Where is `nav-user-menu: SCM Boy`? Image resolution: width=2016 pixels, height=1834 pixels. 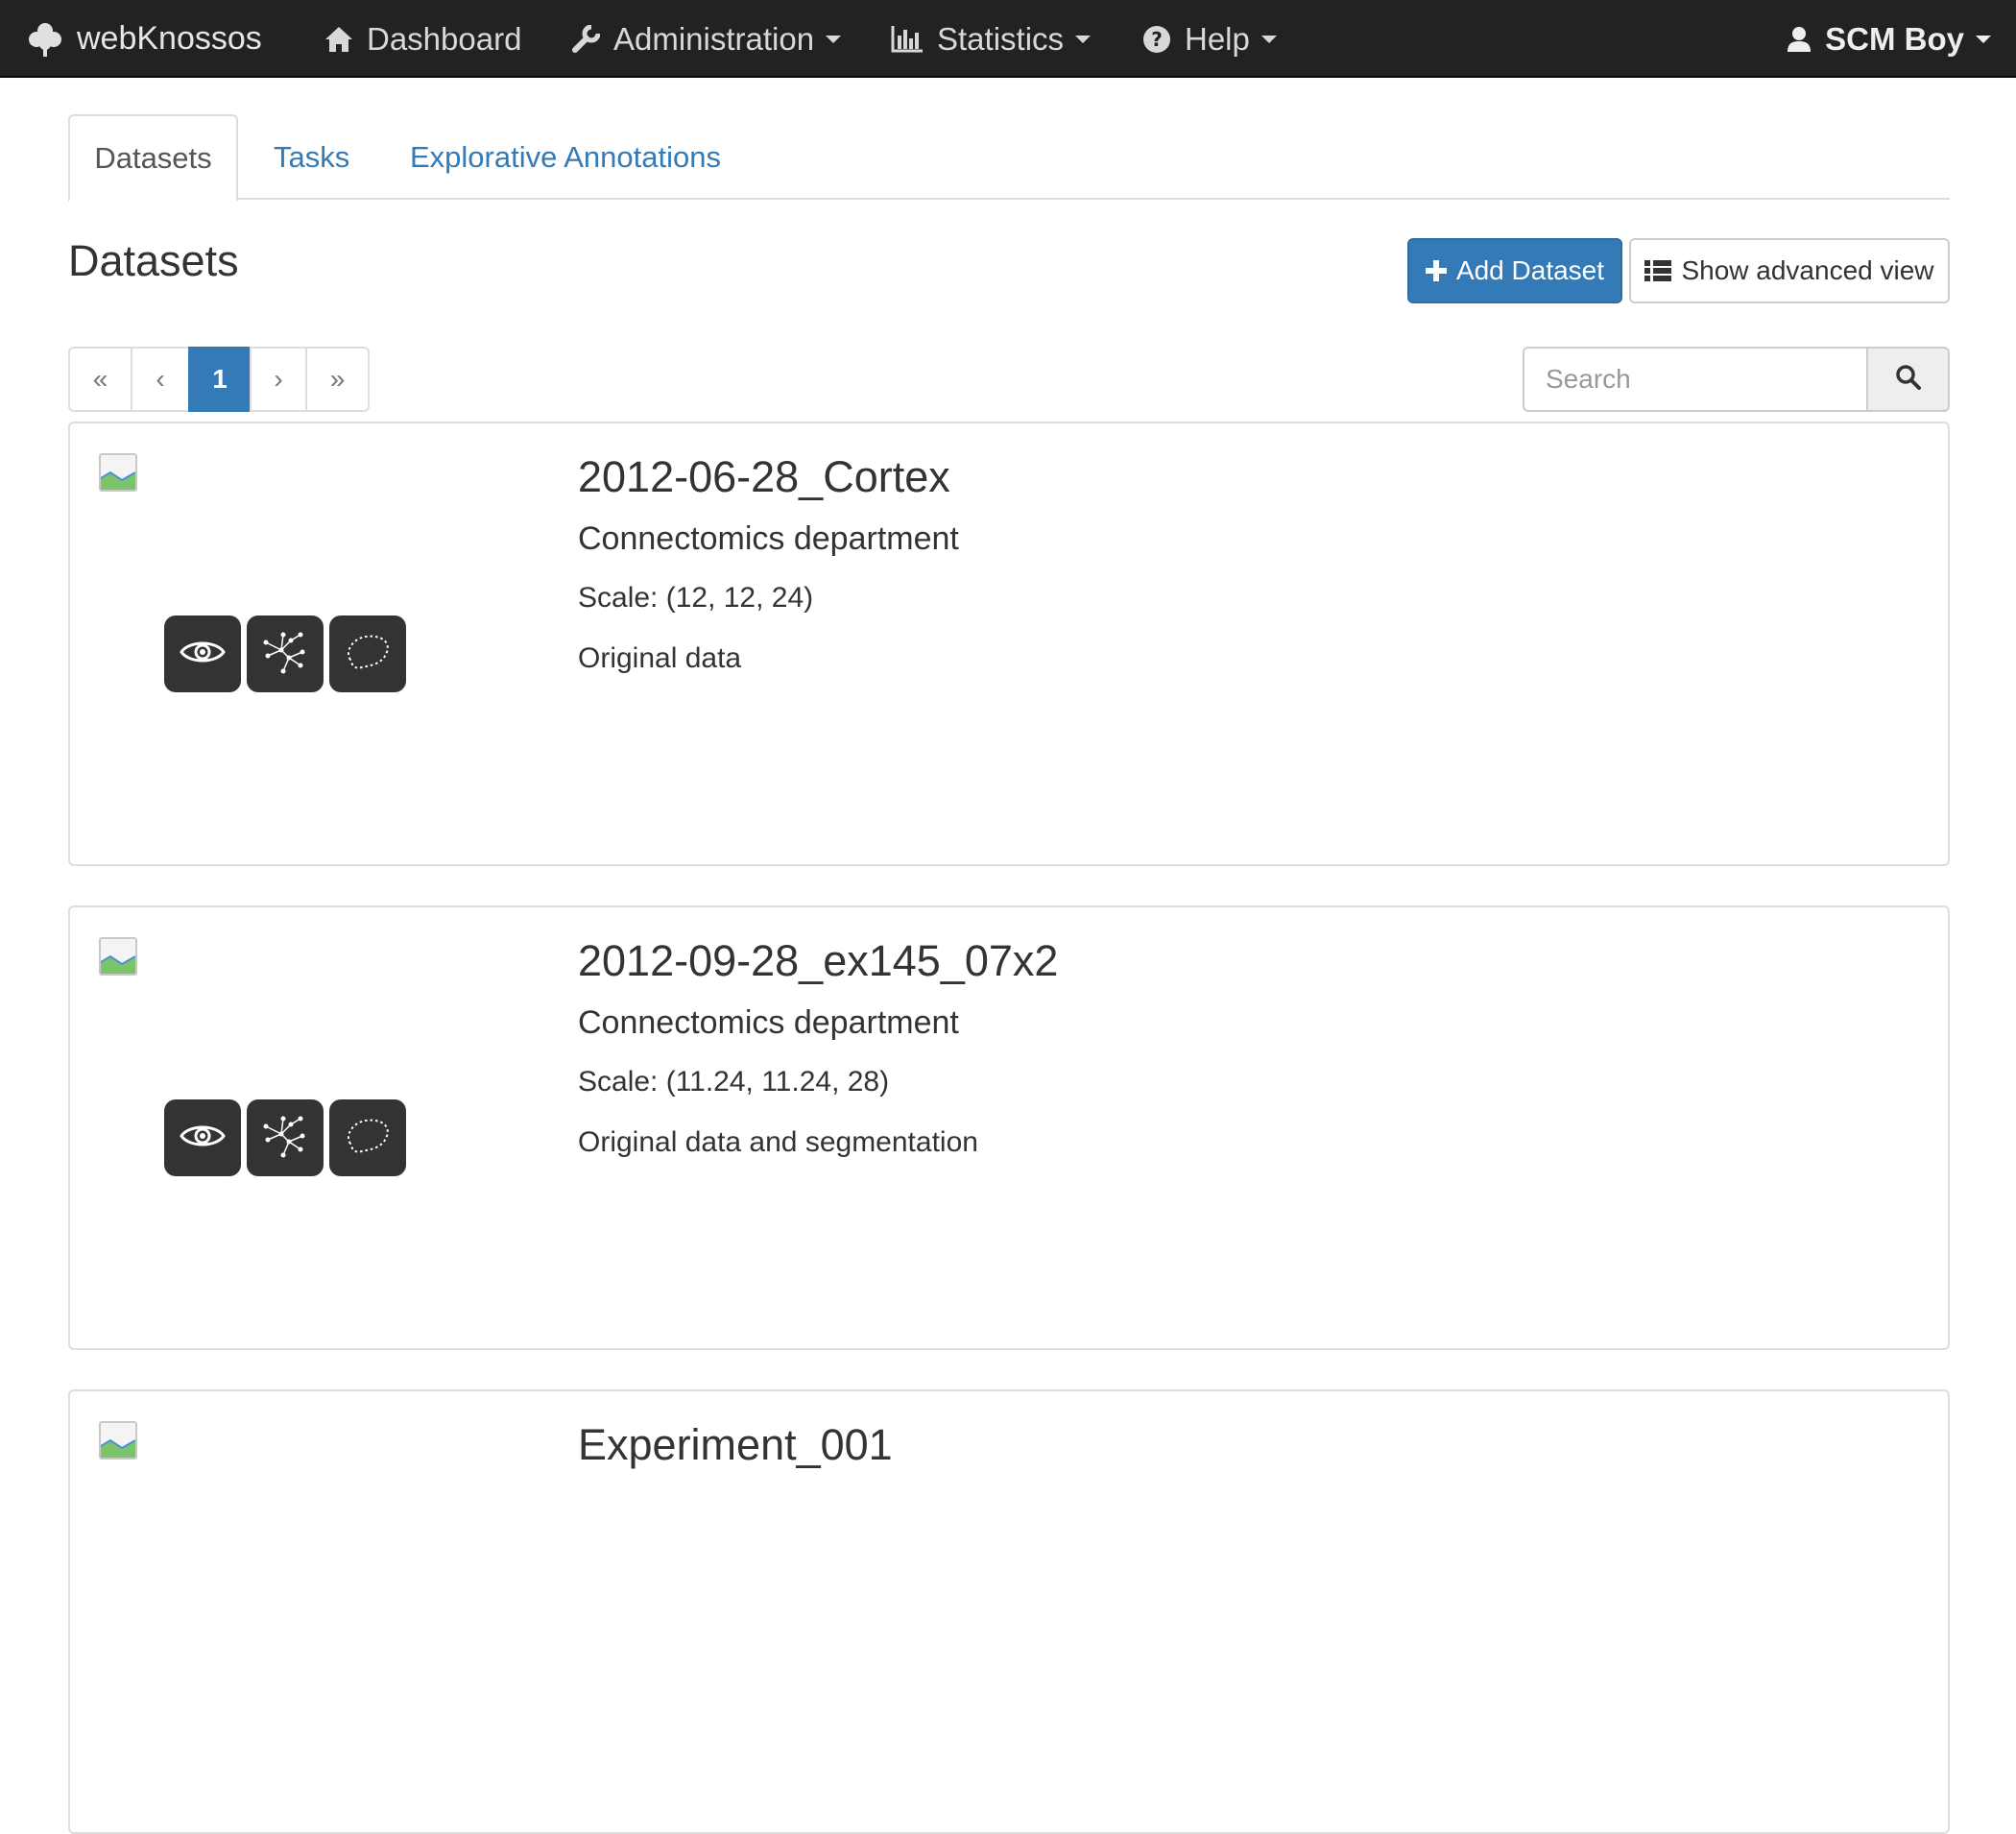 nav-user-menu: SCM Boy is located at coordinates (1889, 39).